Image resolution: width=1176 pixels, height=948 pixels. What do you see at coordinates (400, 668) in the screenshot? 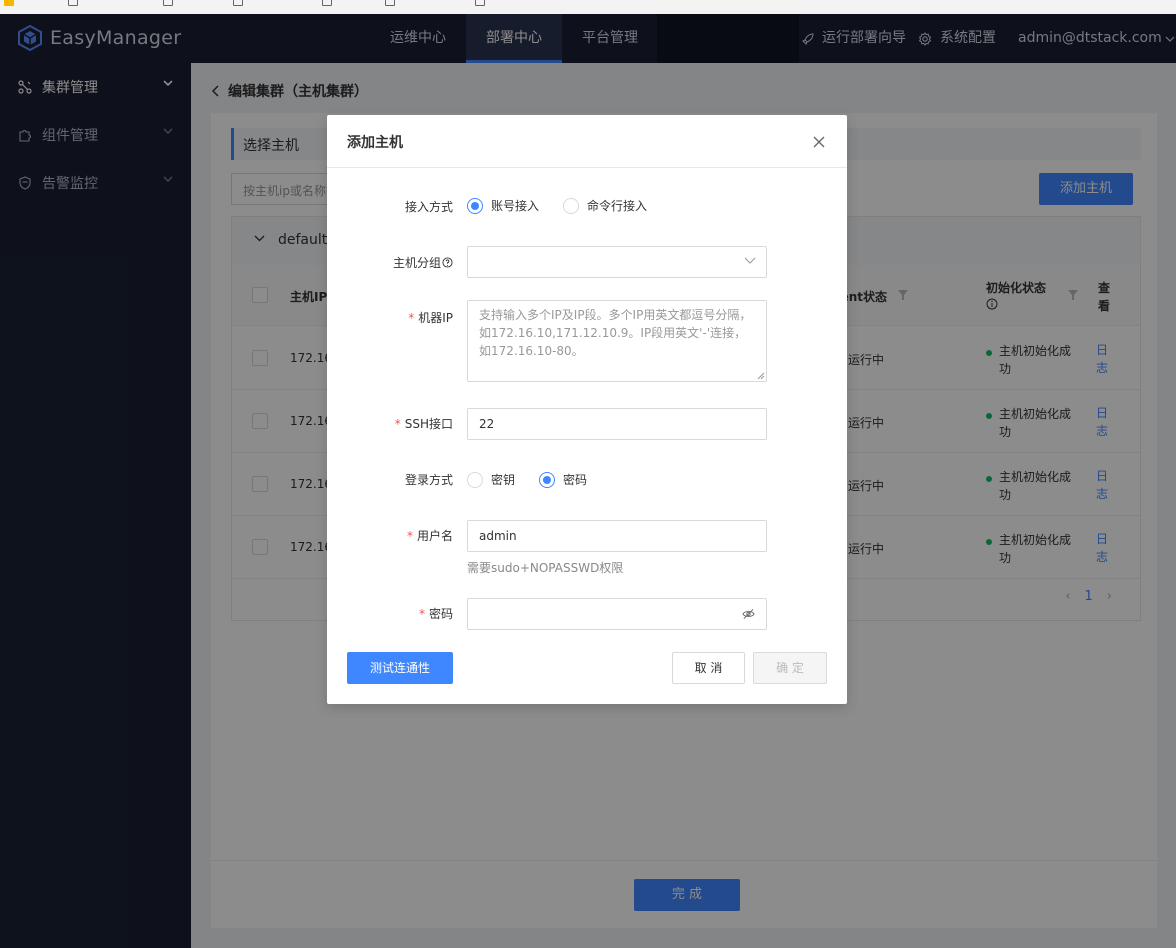
I see `test-connectivity-button: 测试连通性` at bounding box center [400, 668].